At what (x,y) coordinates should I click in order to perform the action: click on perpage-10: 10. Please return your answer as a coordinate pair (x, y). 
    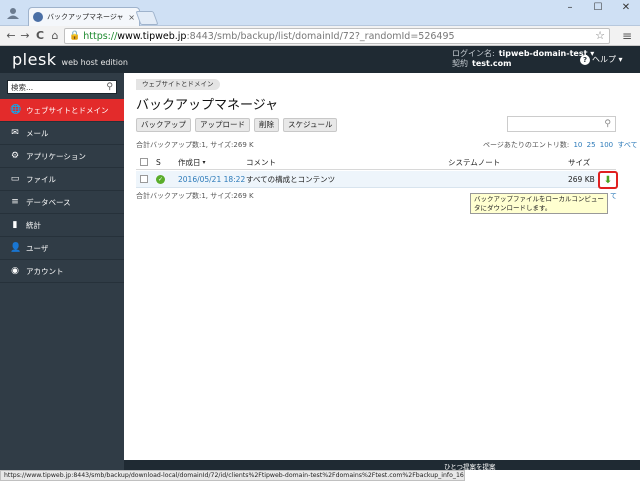
    Looking at the image, I should click on (577, 145).